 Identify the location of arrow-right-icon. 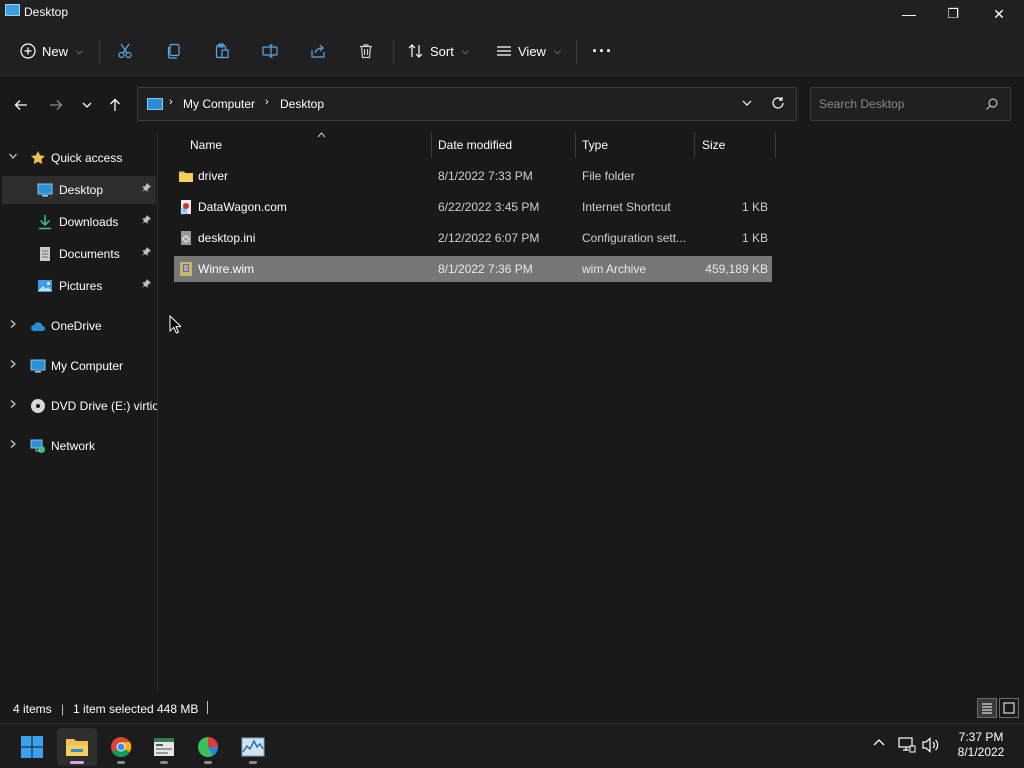
(56, 105).